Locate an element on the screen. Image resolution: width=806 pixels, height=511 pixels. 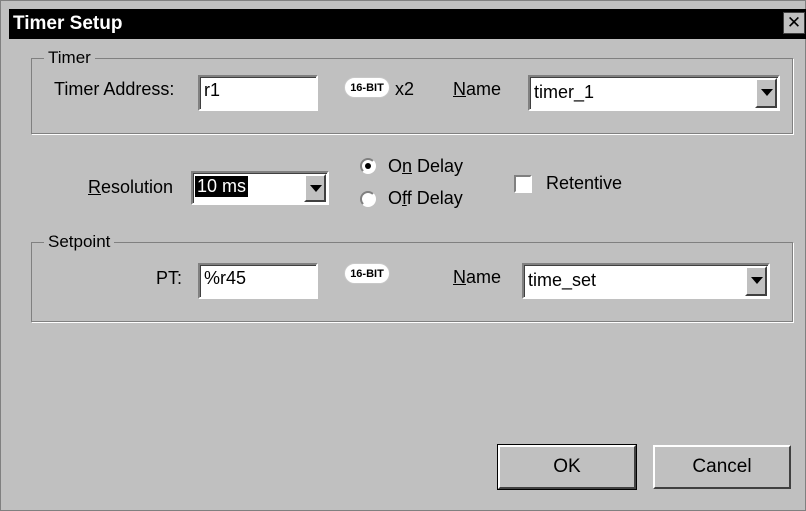
setpoint-group-label: Setpoint is located at coordinates (79, 242).